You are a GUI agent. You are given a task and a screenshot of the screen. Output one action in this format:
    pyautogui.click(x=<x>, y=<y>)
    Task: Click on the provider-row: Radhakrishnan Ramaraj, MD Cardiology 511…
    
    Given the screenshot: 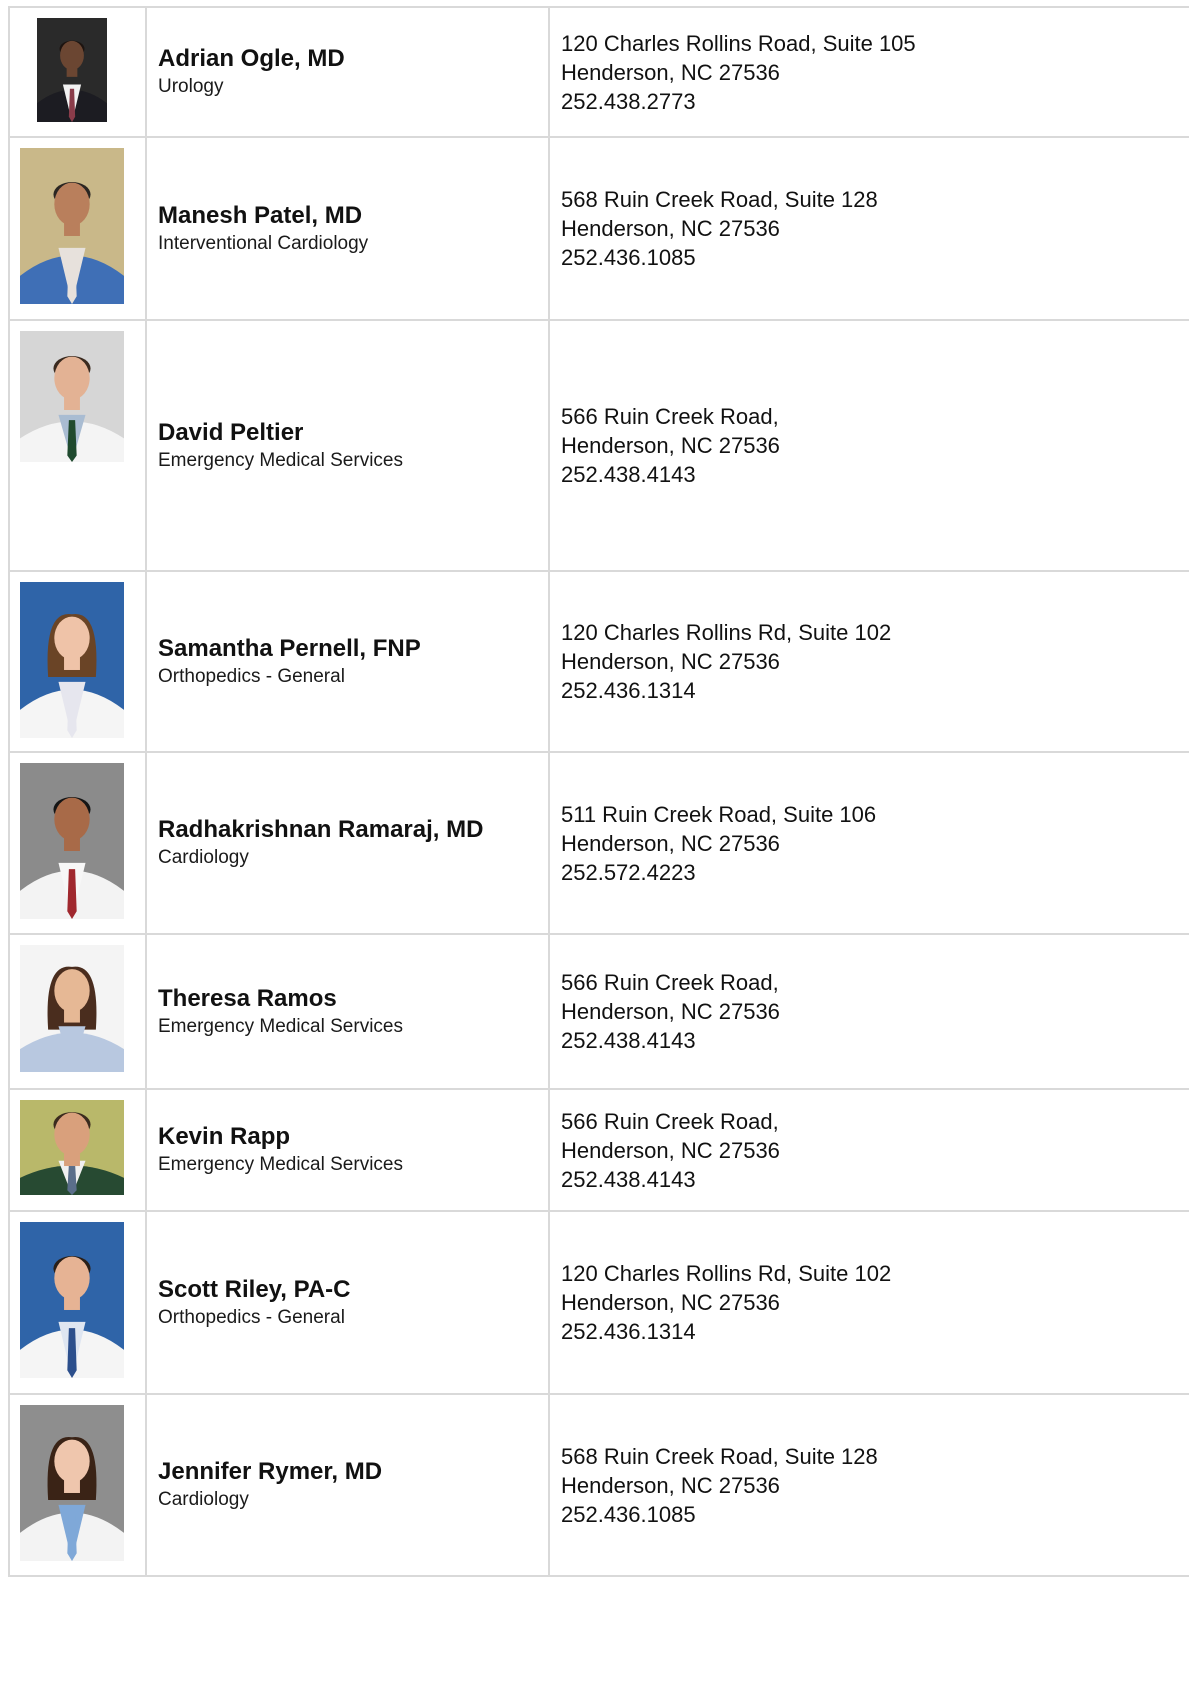 What is the action you would take?
    pyautogui.click(x=598, y=843)
    